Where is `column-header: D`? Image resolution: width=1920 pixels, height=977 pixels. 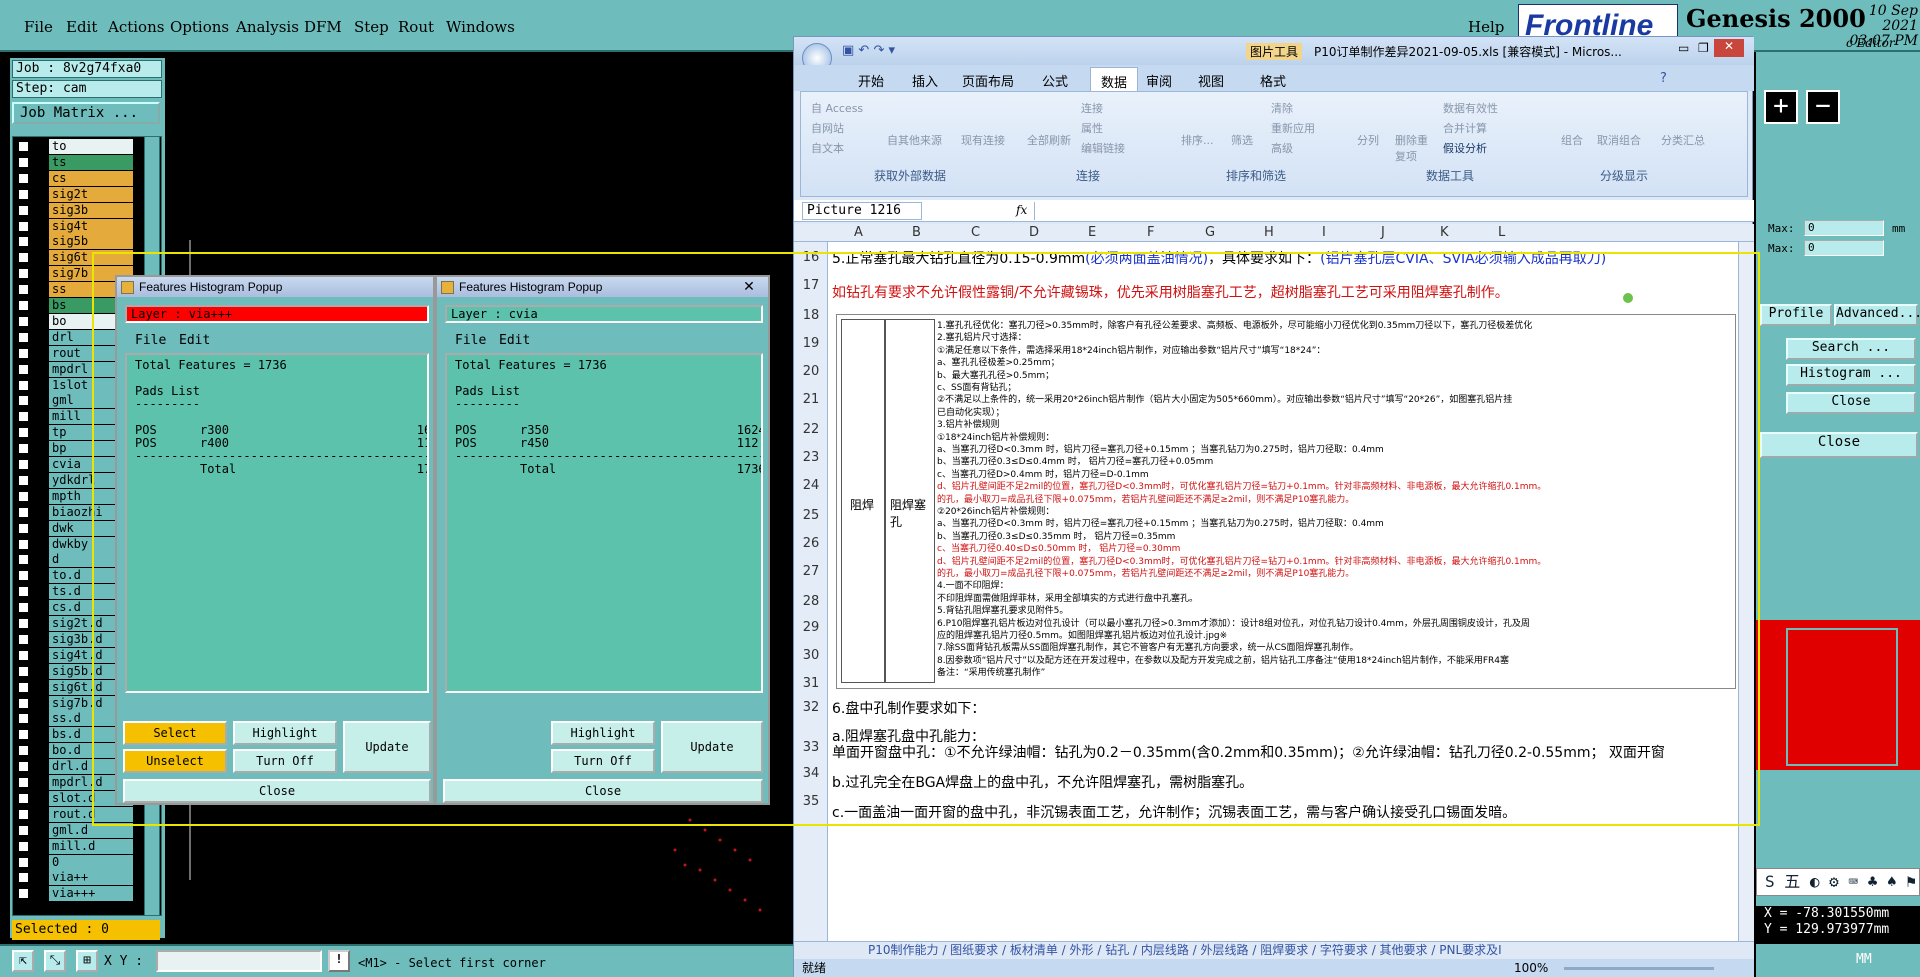
column-header: D is located at coordinates (1034, 232).